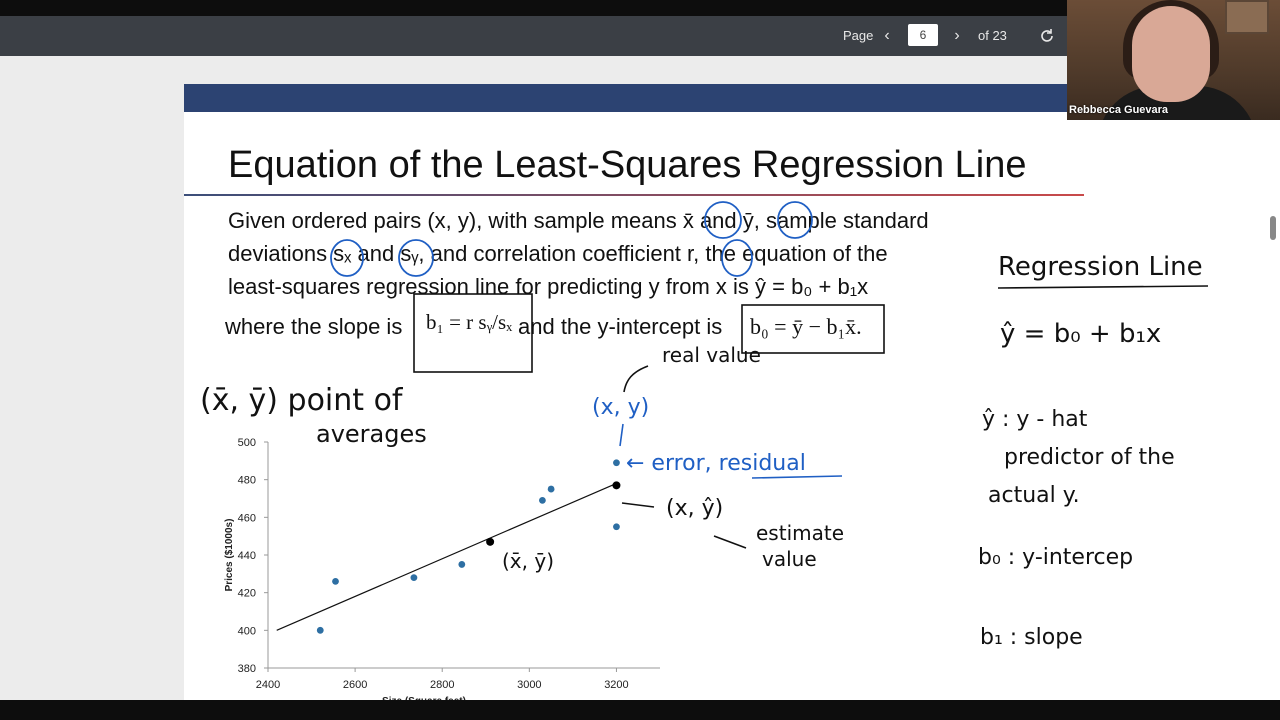  I want to click on page-label: Page, so click(858, 35).